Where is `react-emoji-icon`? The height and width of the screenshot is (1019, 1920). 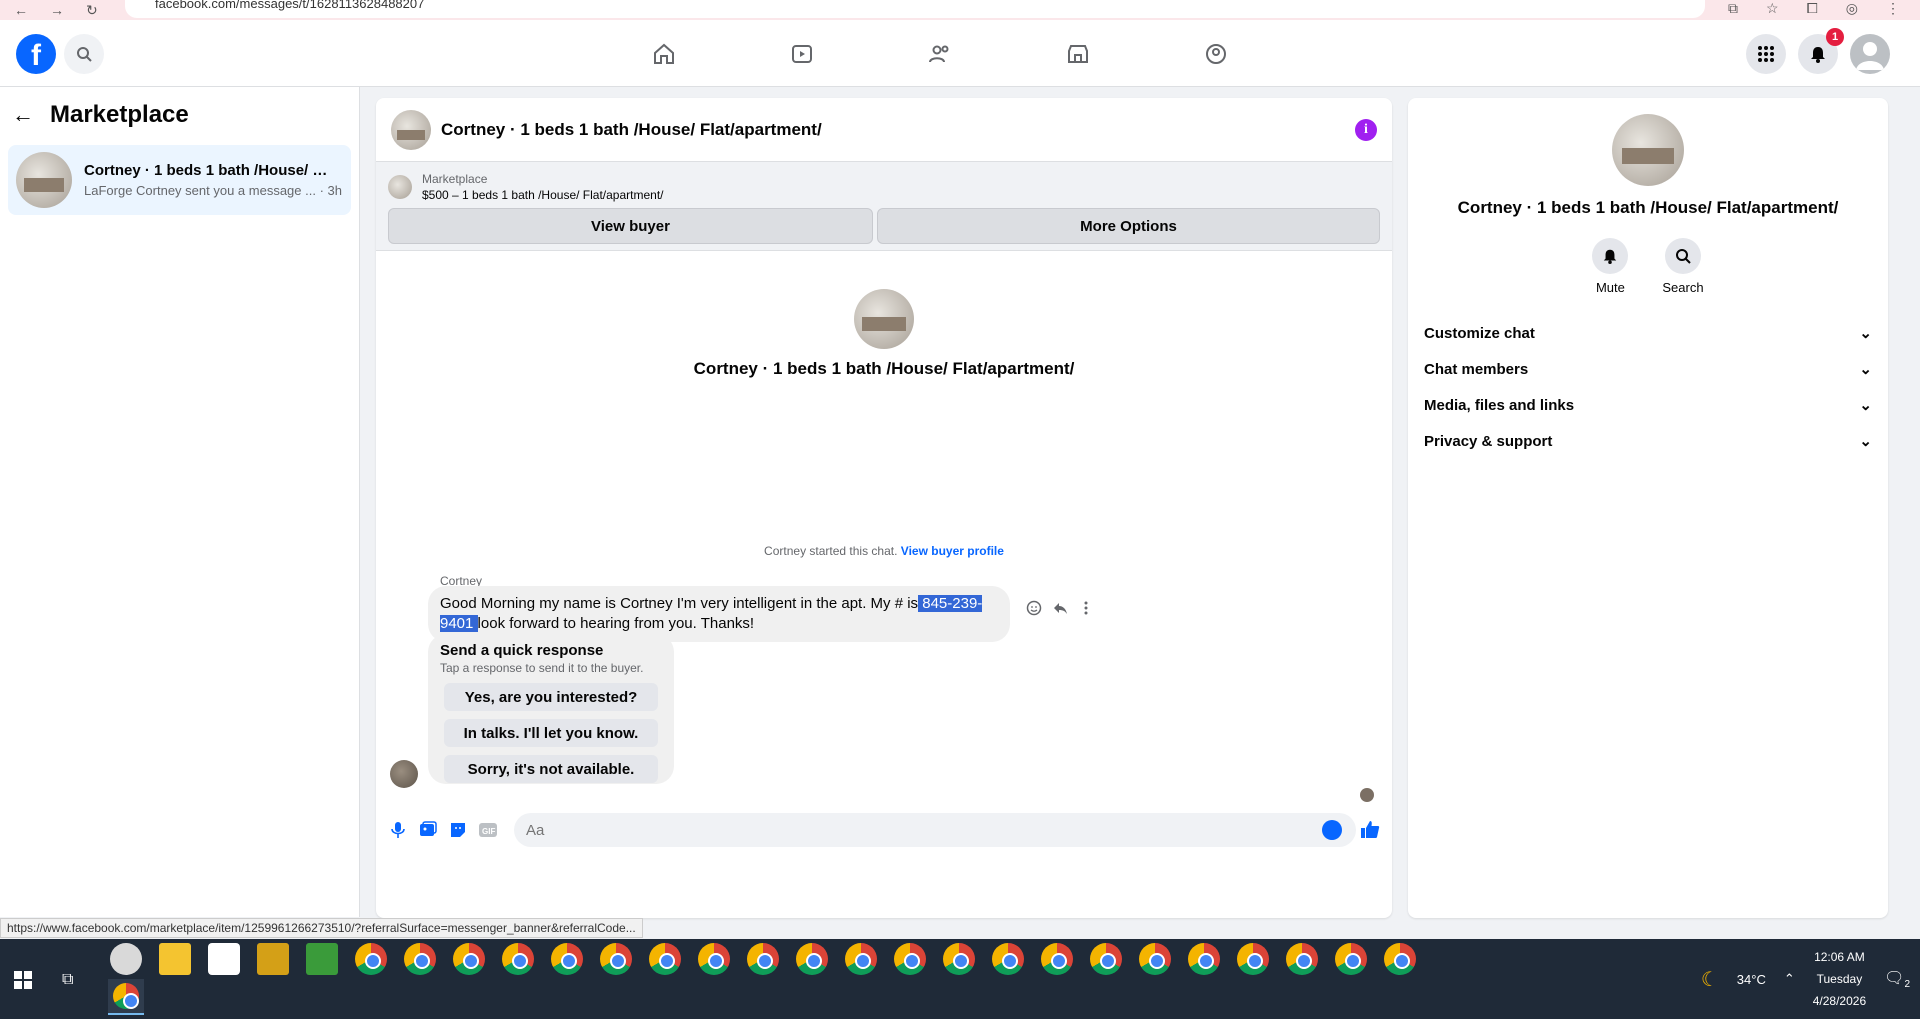
react-emoji-icon is located at coordinates (1034, 608).